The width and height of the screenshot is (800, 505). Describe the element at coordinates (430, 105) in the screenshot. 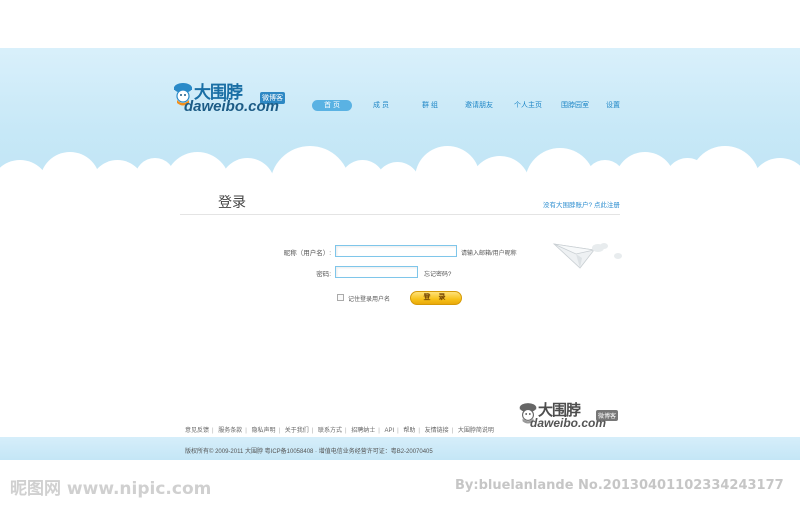

I see `nav-item-groups: 群 组` at that location.